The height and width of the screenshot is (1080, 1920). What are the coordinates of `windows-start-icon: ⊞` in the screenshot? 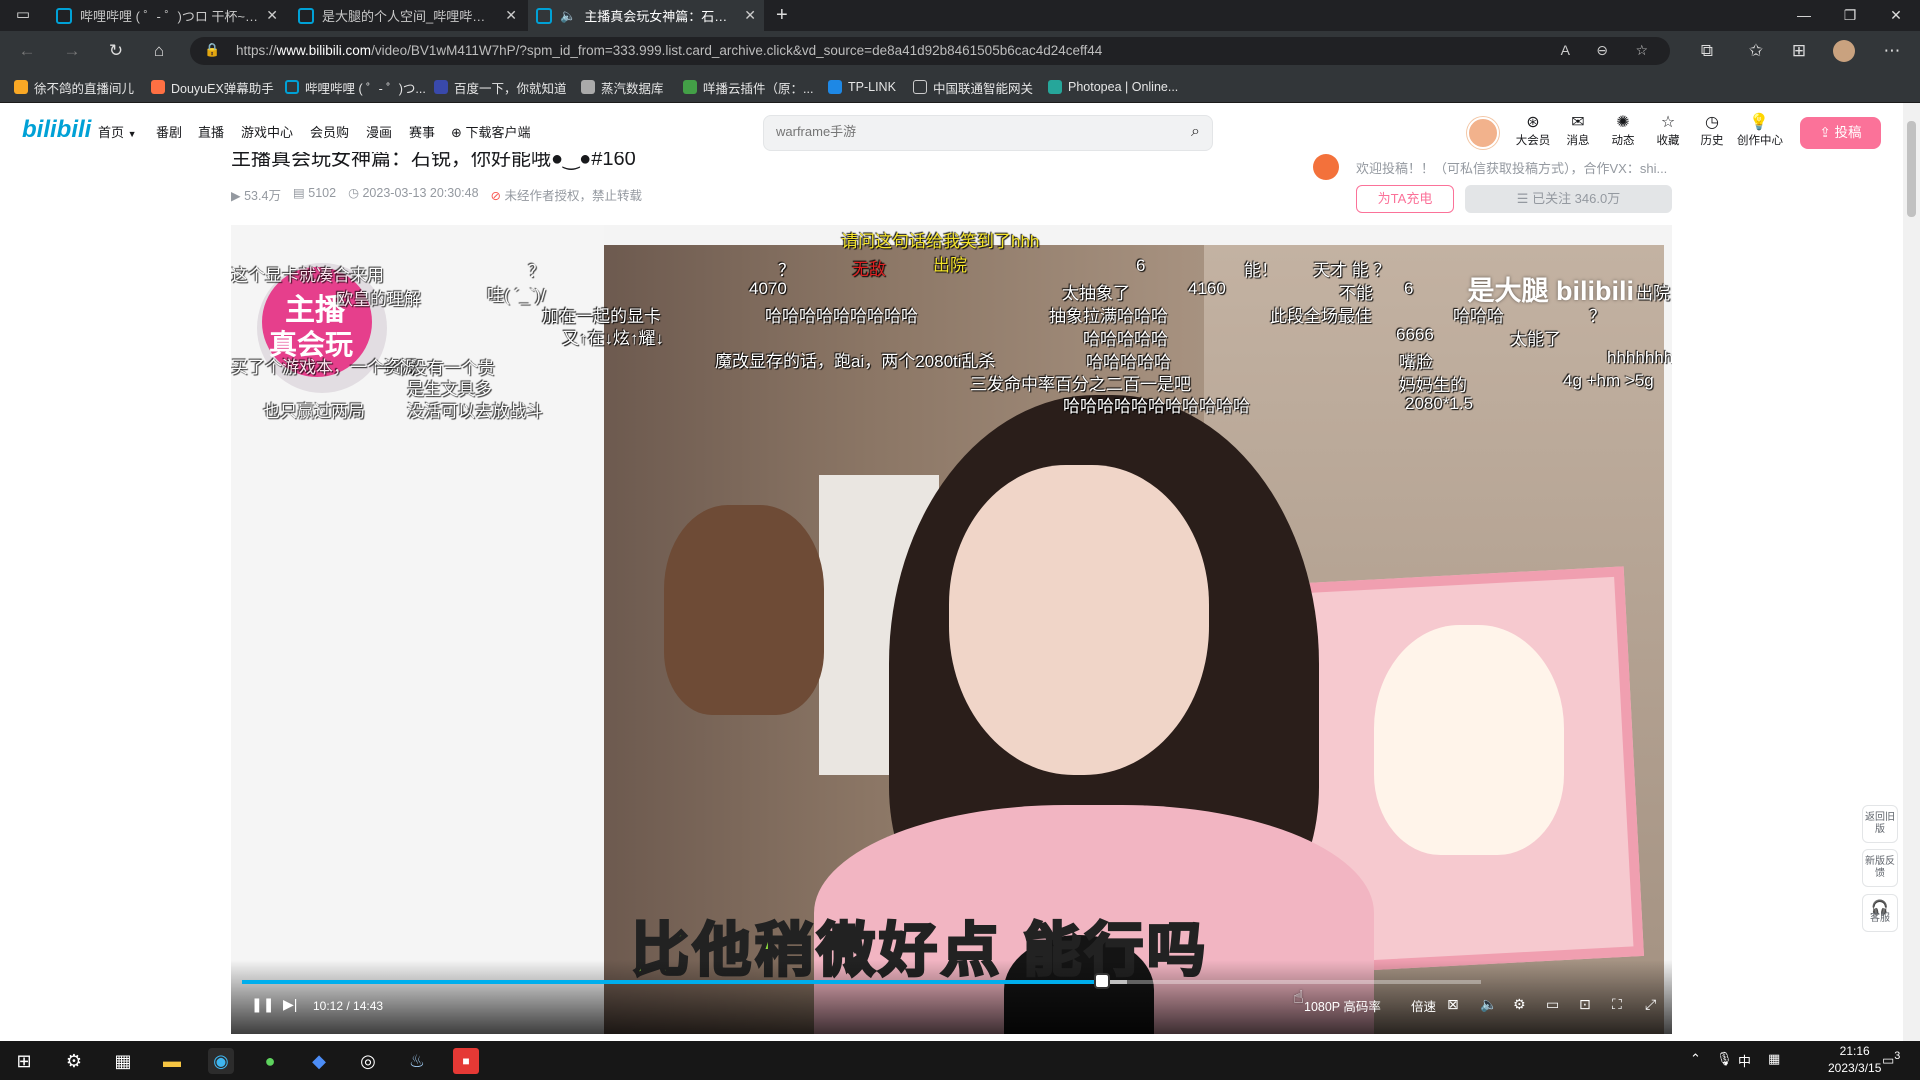 It's located at (24, 1061).